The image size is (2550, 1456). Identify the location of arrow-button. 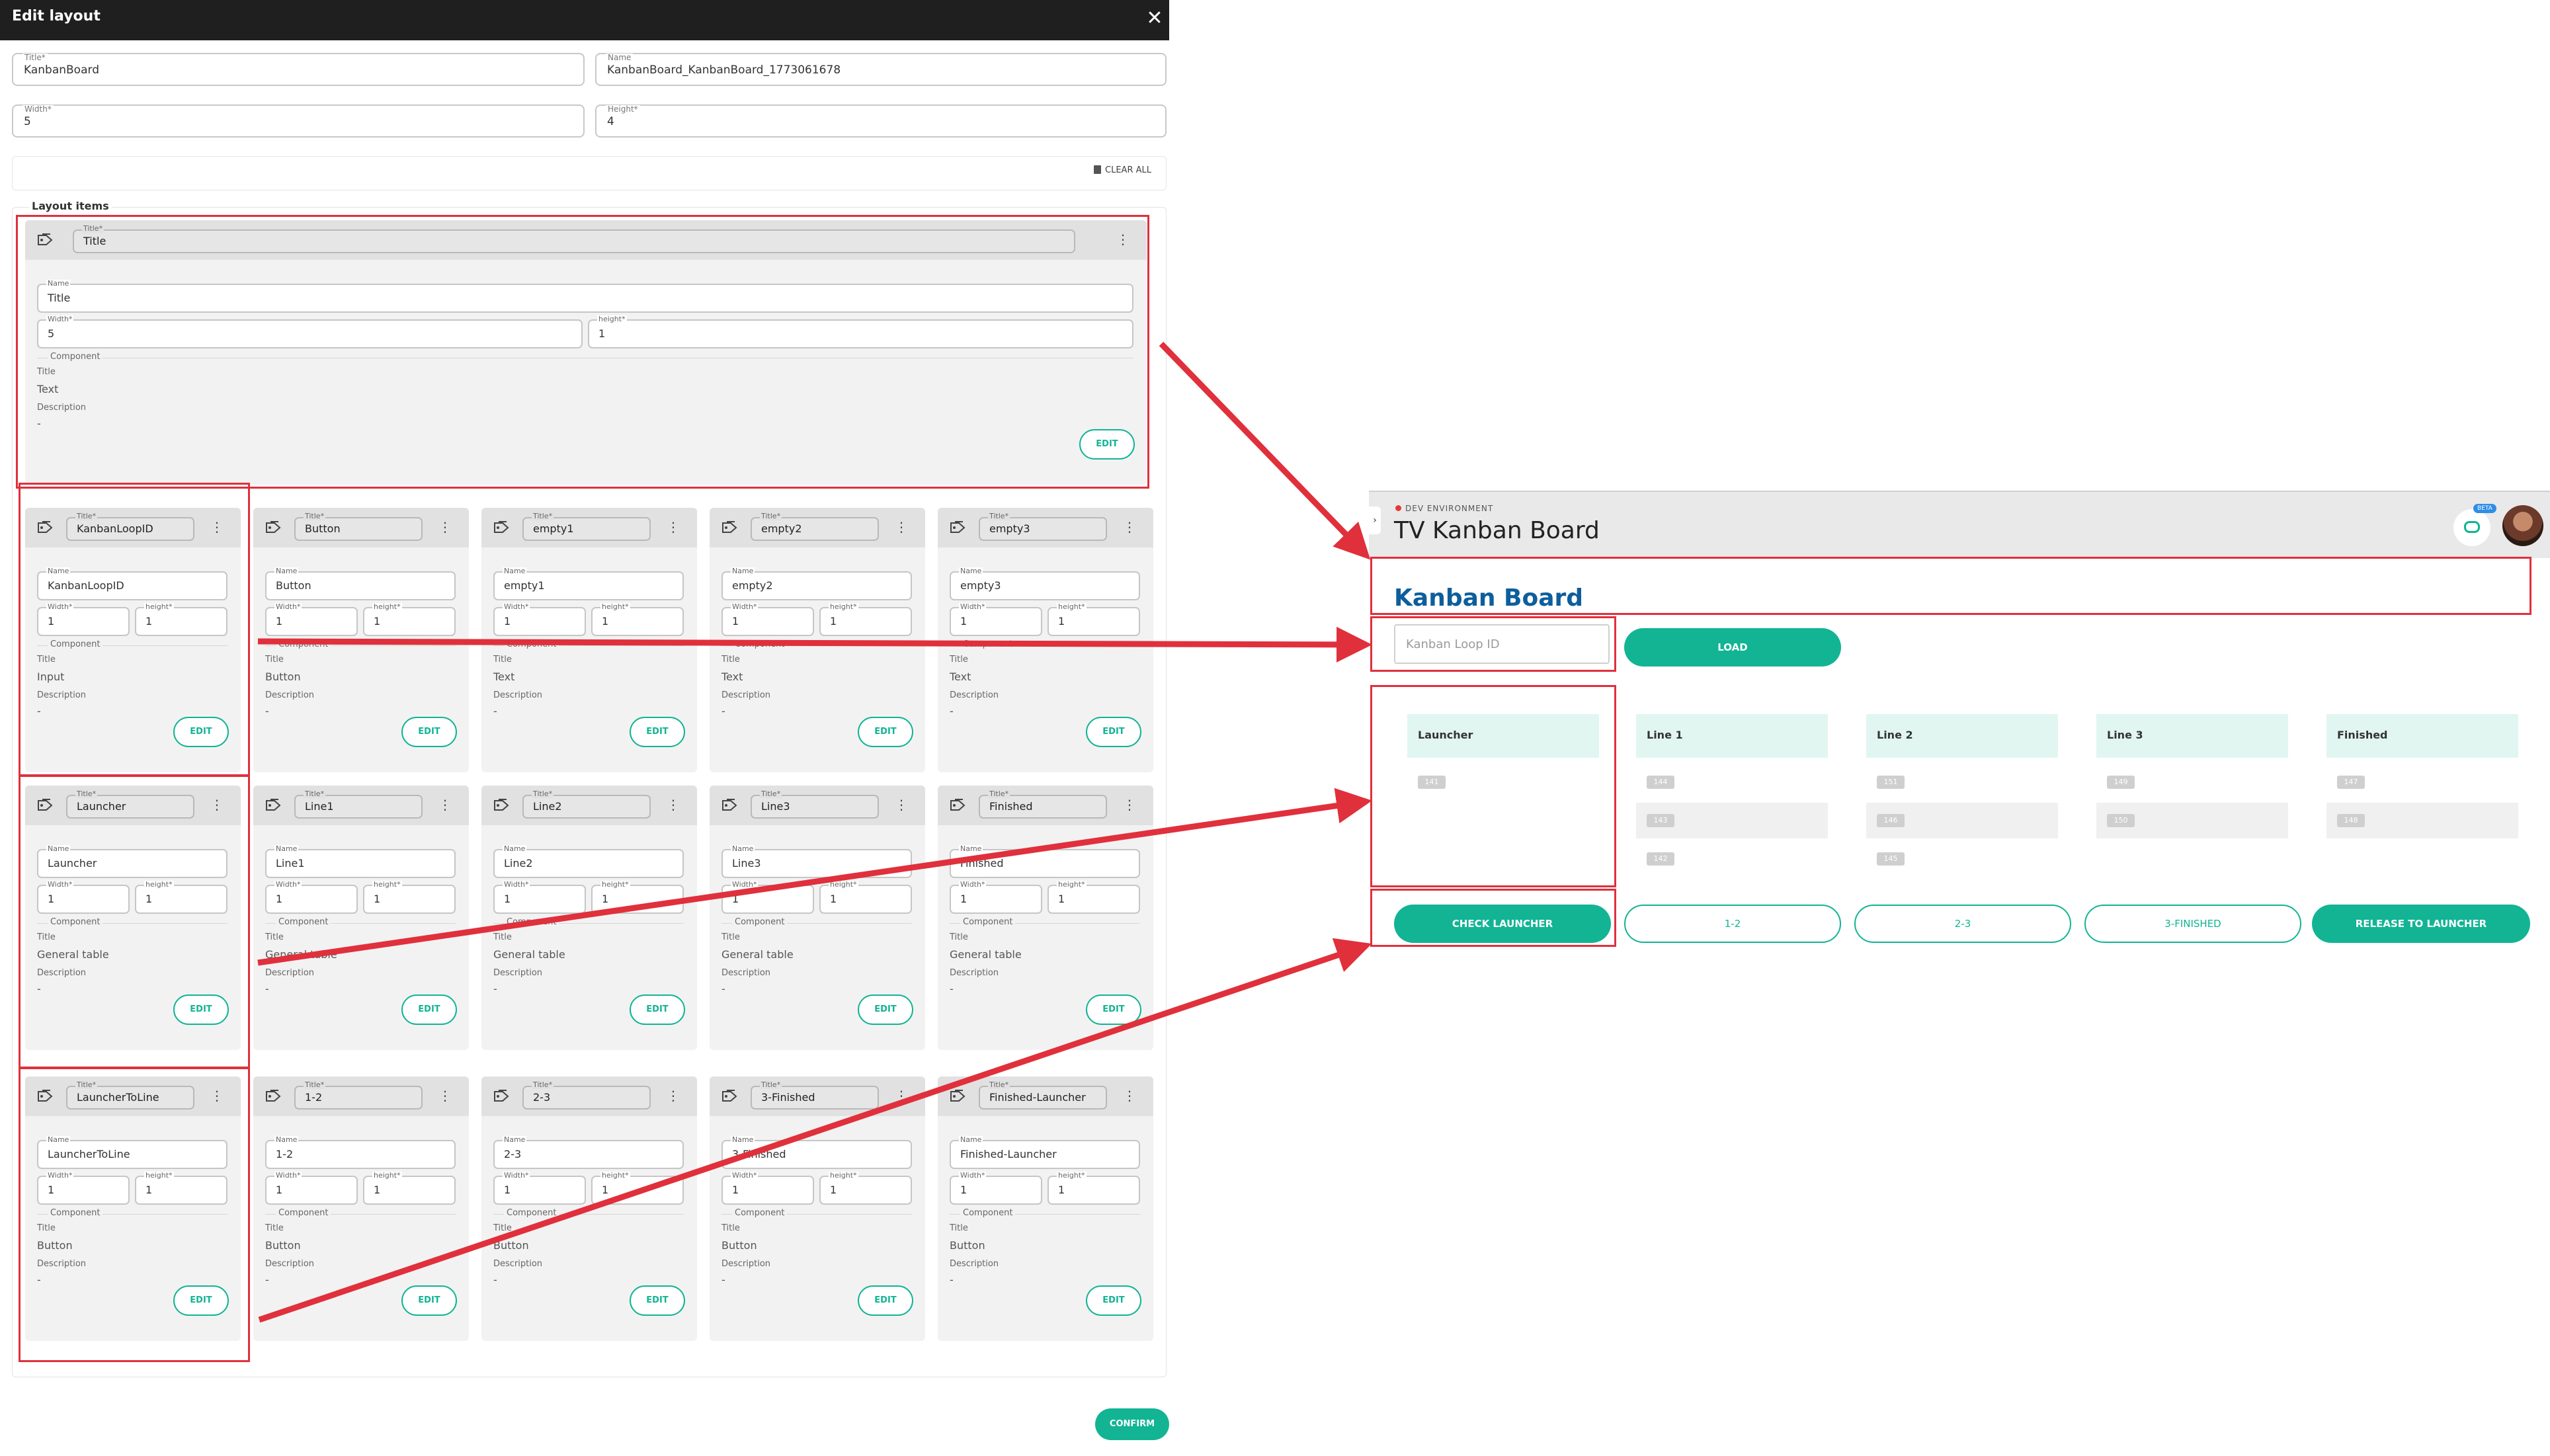
(815, 1130).